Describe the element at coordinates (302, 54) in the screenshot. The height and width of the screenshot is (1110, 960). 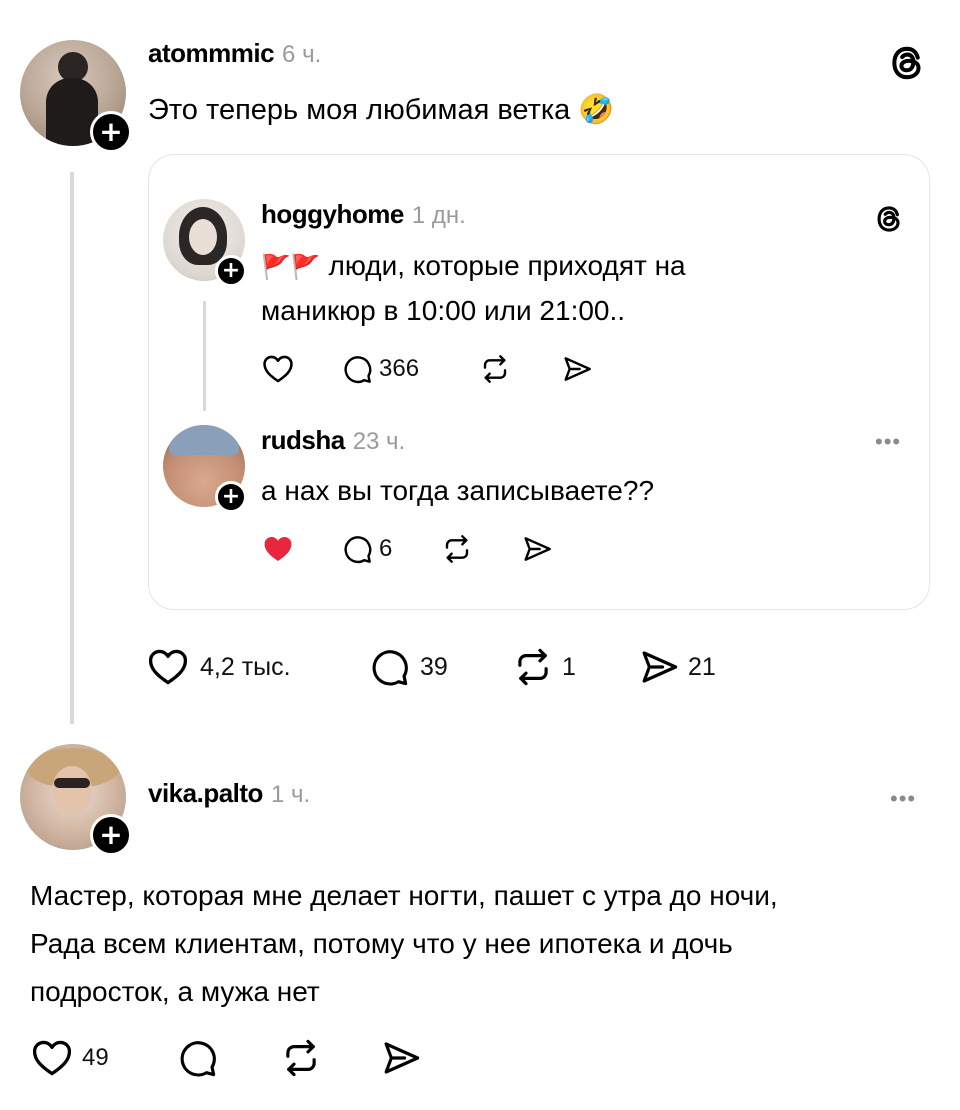
I see `timestamp: 6 ч.` at that location.